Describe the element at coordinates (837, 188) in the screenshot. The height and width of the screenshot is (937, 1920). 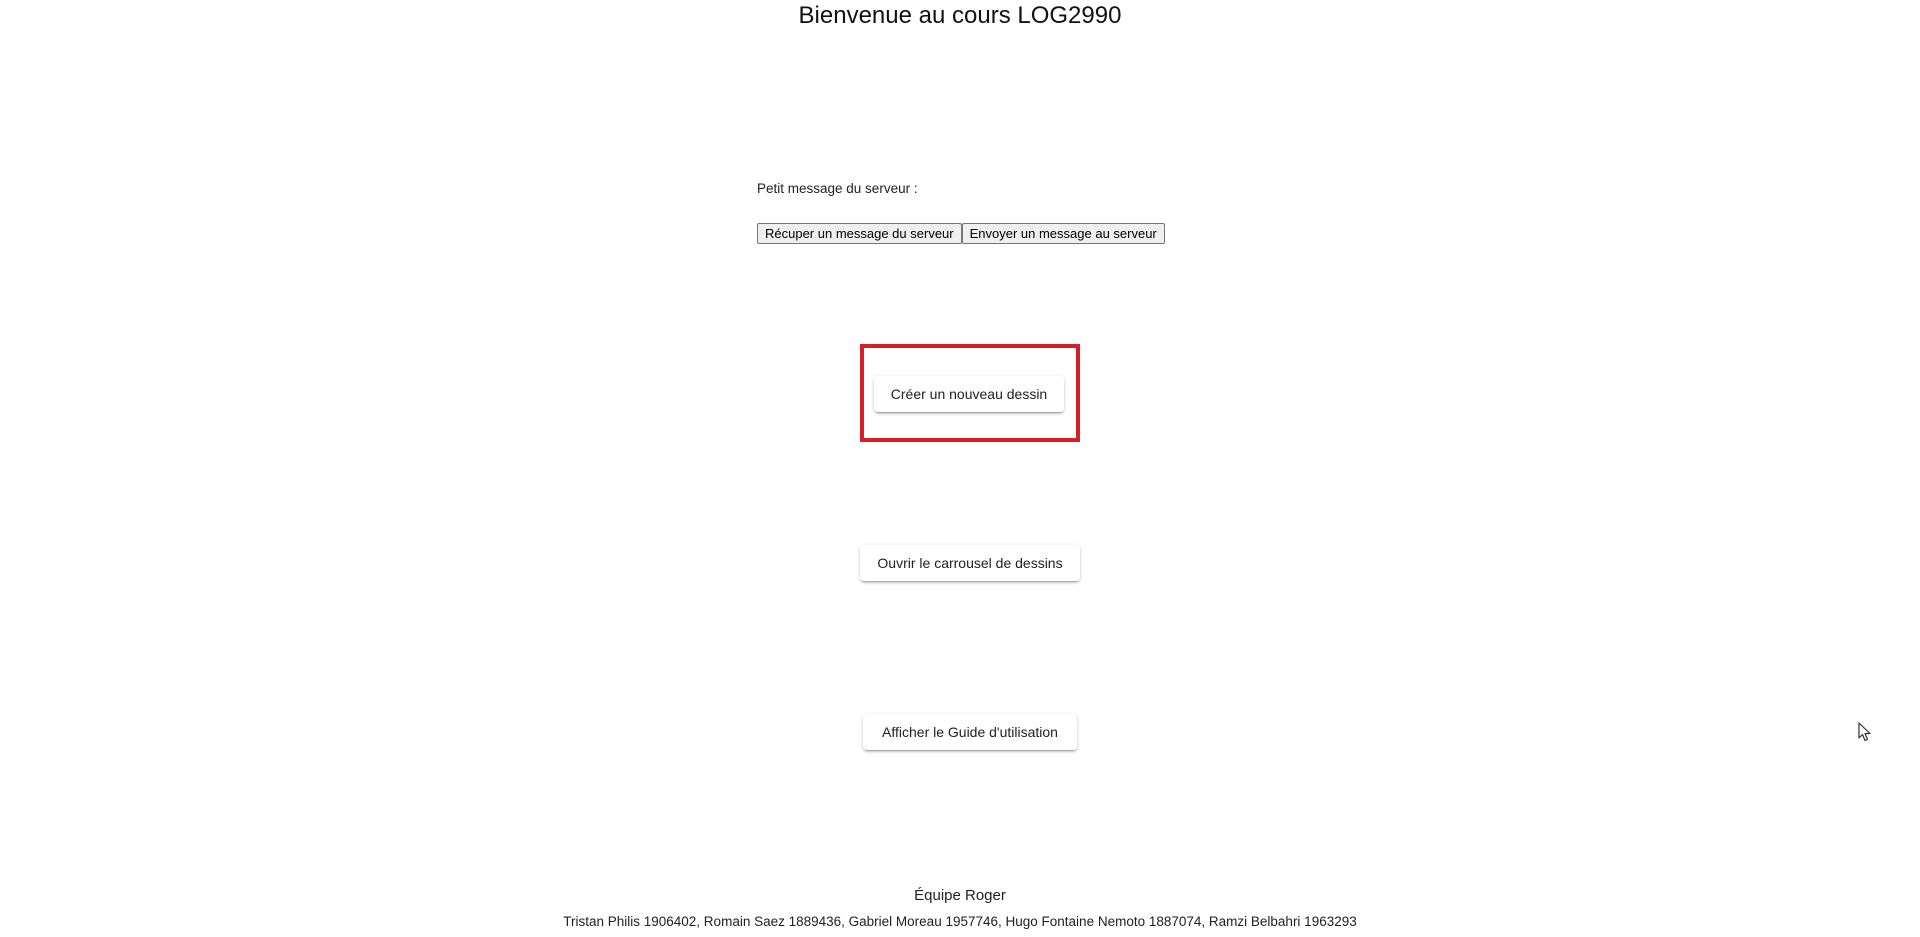
I see `server-message-label: Petit message du serveur :` at that location.